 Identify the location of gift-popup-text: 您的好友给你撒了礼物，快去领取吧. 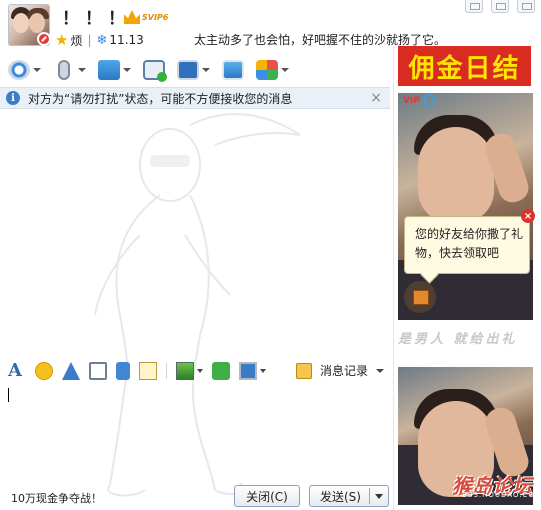
(469, 243).